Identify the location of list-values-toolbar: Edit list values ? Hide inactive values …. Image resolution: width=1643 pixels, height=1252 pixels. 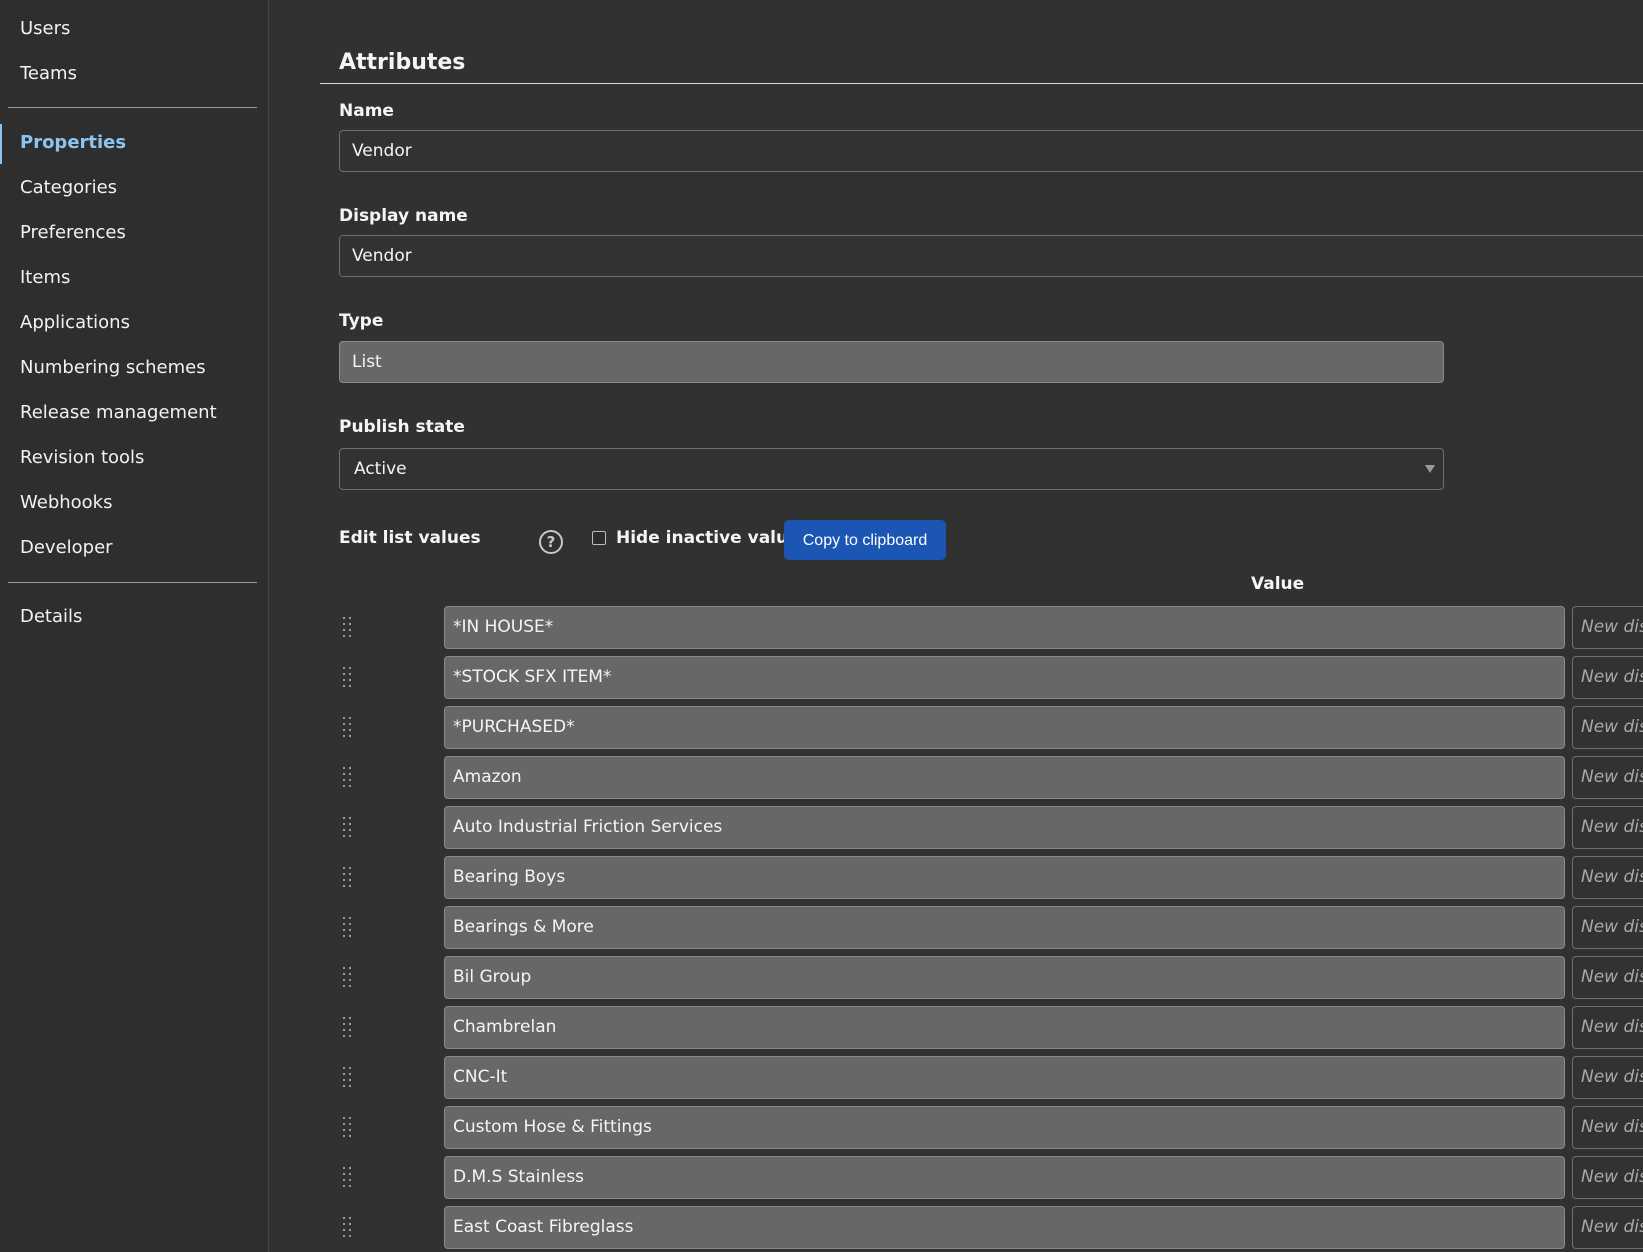
(789, 540).